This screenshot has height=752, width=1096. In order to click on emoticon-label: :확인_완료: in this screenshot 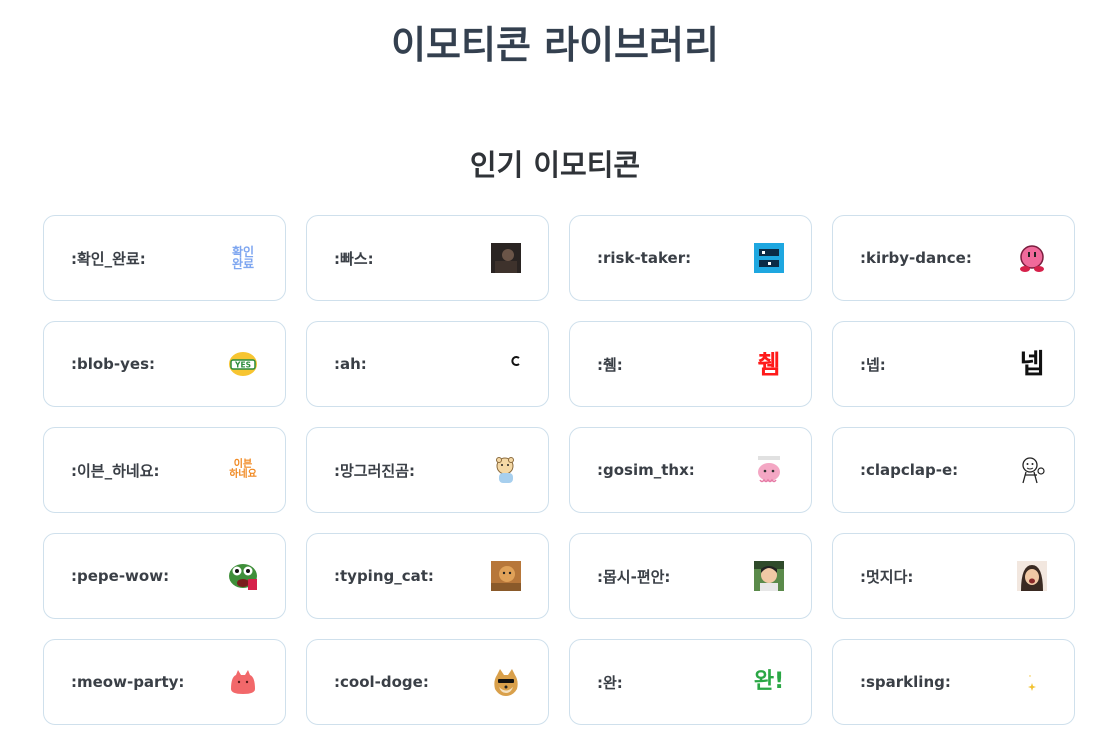, I will do `click(108, 258)`.